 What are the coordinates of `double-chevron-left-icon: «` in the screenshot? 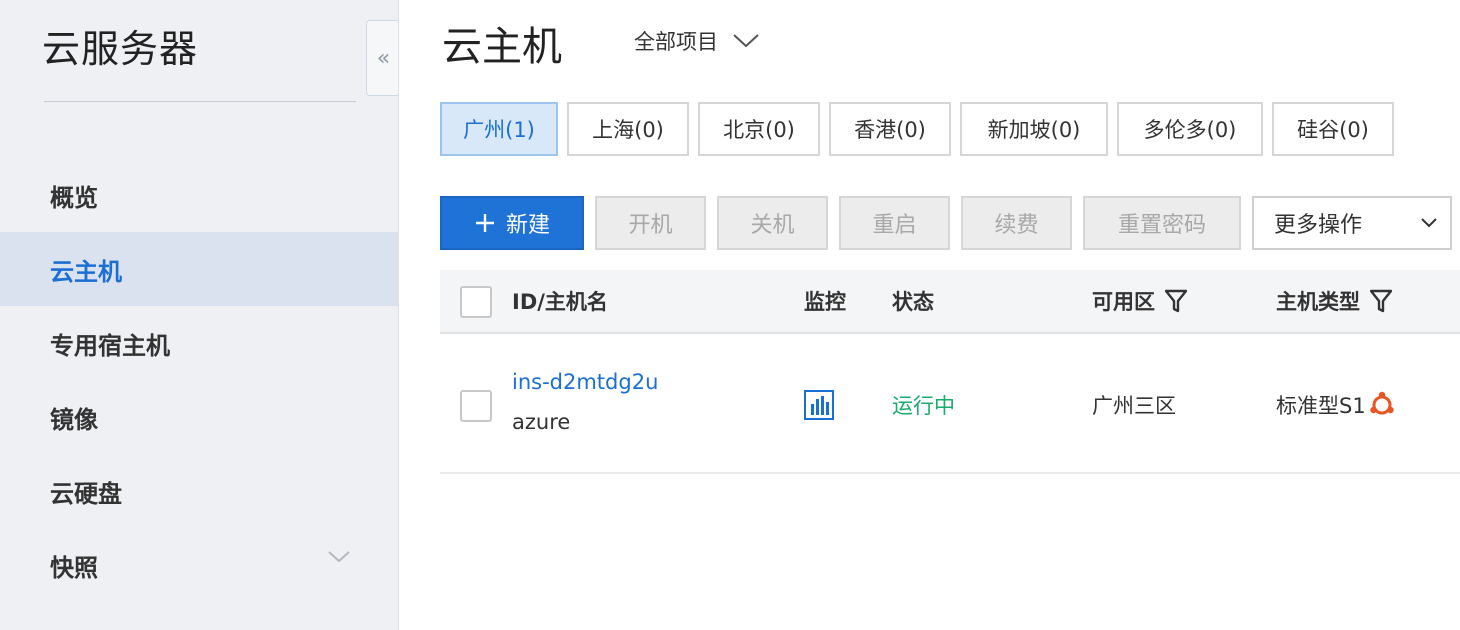 It's located at (383, 58).